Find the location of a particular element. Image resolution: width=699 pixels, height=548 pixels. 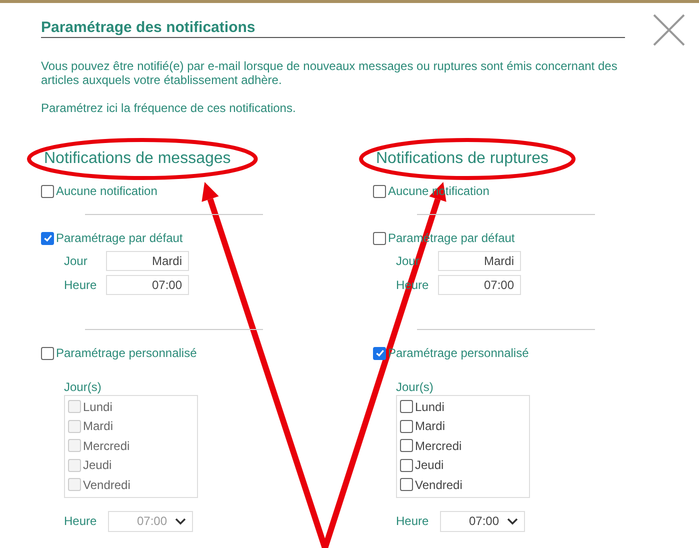

section-heading: Notifications de ruptures is located at coordinates (462, 159).